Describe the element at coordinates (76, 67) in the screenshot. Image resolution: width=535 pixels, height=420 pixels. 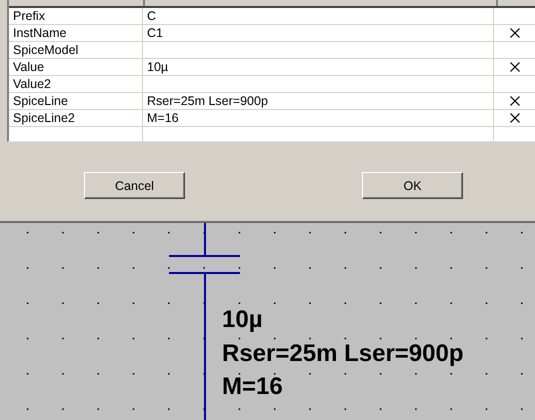
I see `attribute-name-cell: Value` at that location.